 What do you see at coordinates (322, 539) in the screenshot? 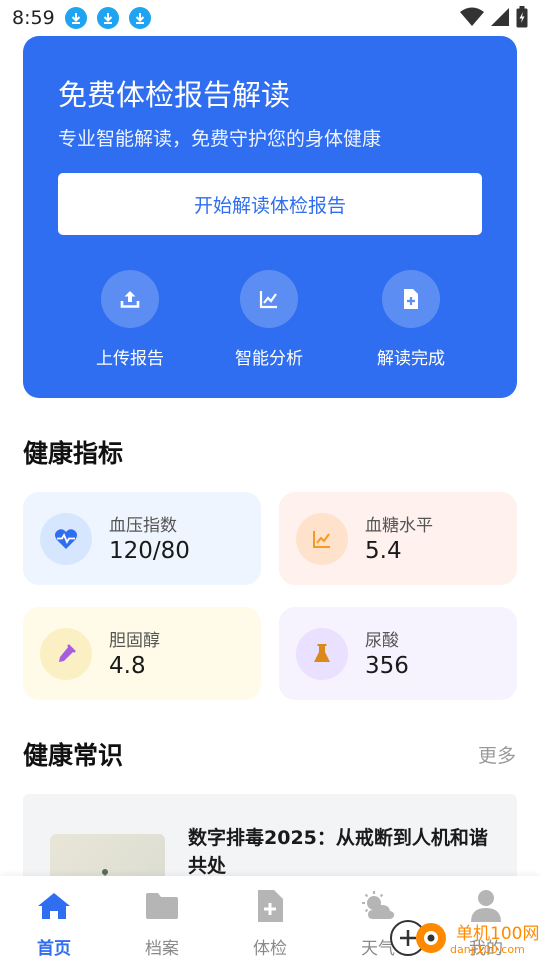
I see `line-chart-icon` at bounding box center [322, 539].